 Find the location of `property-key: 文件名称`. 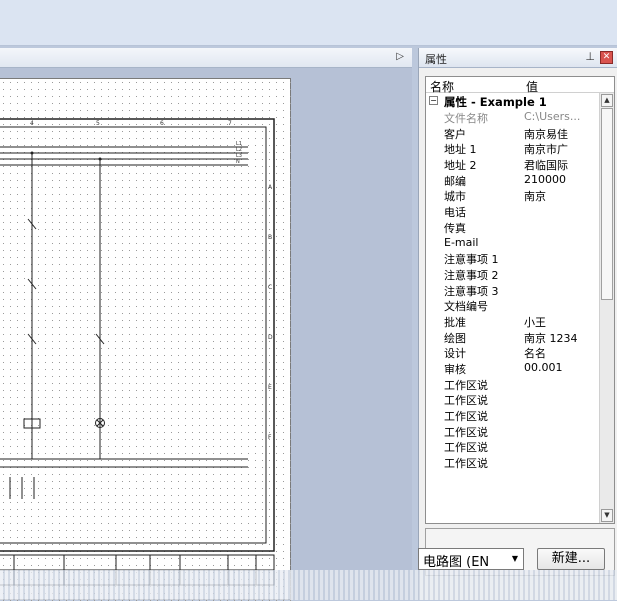

property-key: 文件名称 is located at coordinates (466, 118).